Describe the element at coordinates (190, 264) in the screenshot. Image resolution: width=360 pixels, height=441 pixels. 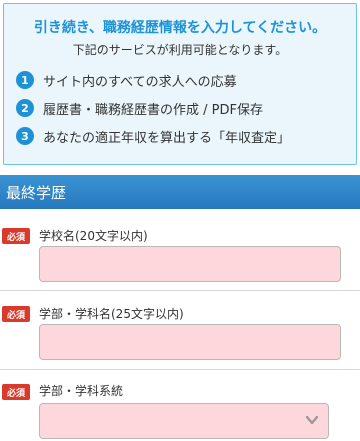
I see `school-name-input` at that location.